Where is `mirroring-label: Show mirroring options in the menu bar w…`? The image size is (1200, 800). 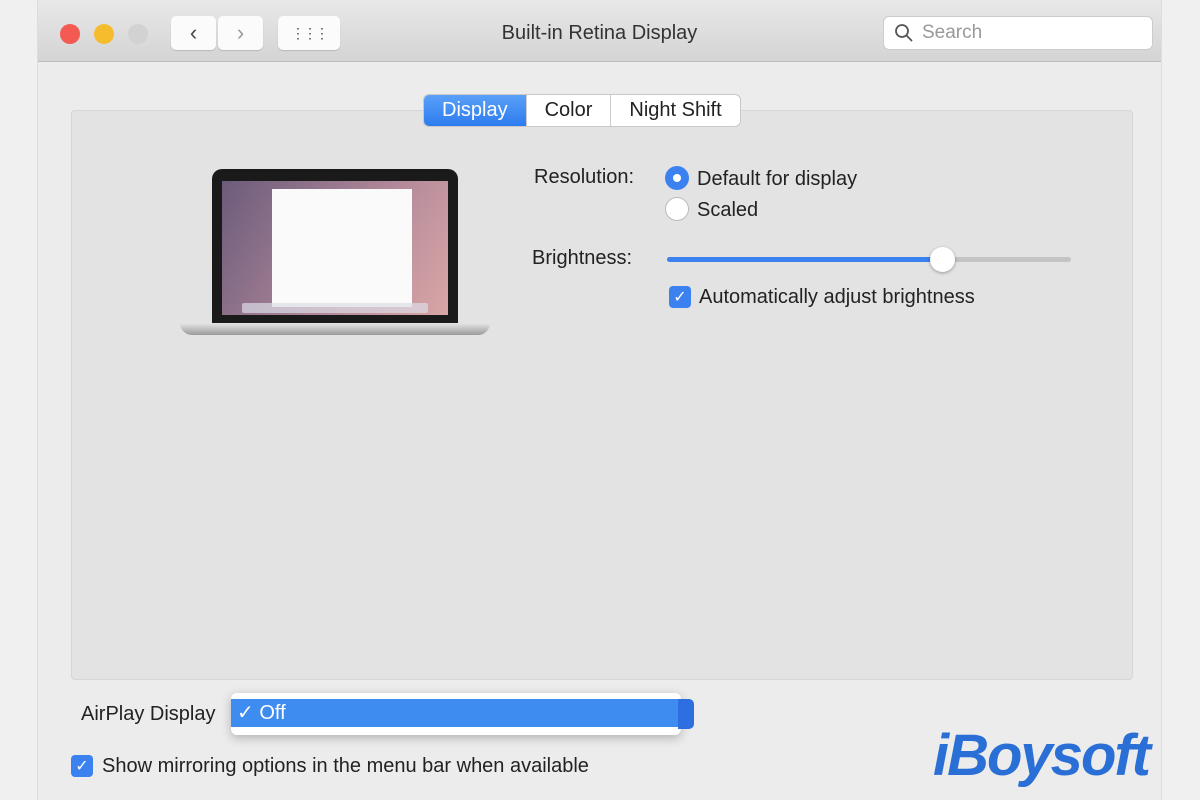 mirroring-label: Show mirroring options in the menu bar w… is located at coordinates (345, 766).